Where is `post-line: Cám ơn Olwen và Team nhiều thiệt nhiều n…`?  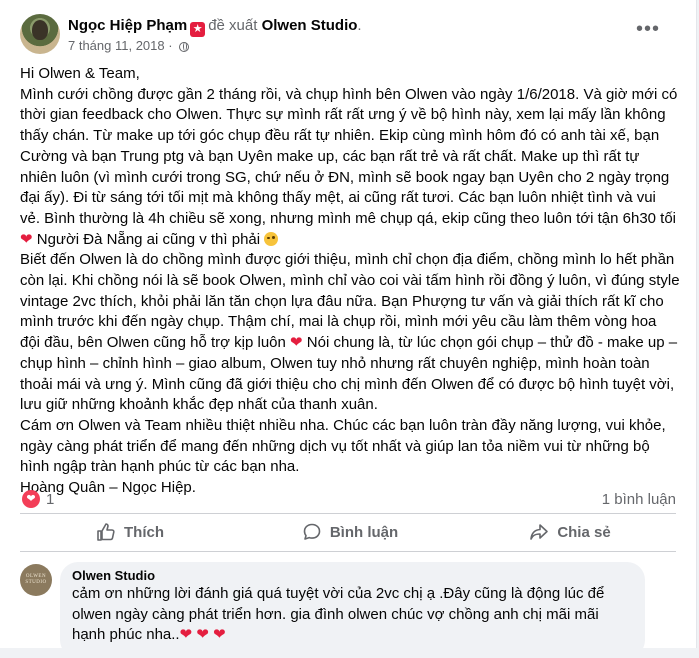 post-line: Cám ơn Olwen và Team nhiều thiệt nhiều n… is located at coordinates (343, 446).